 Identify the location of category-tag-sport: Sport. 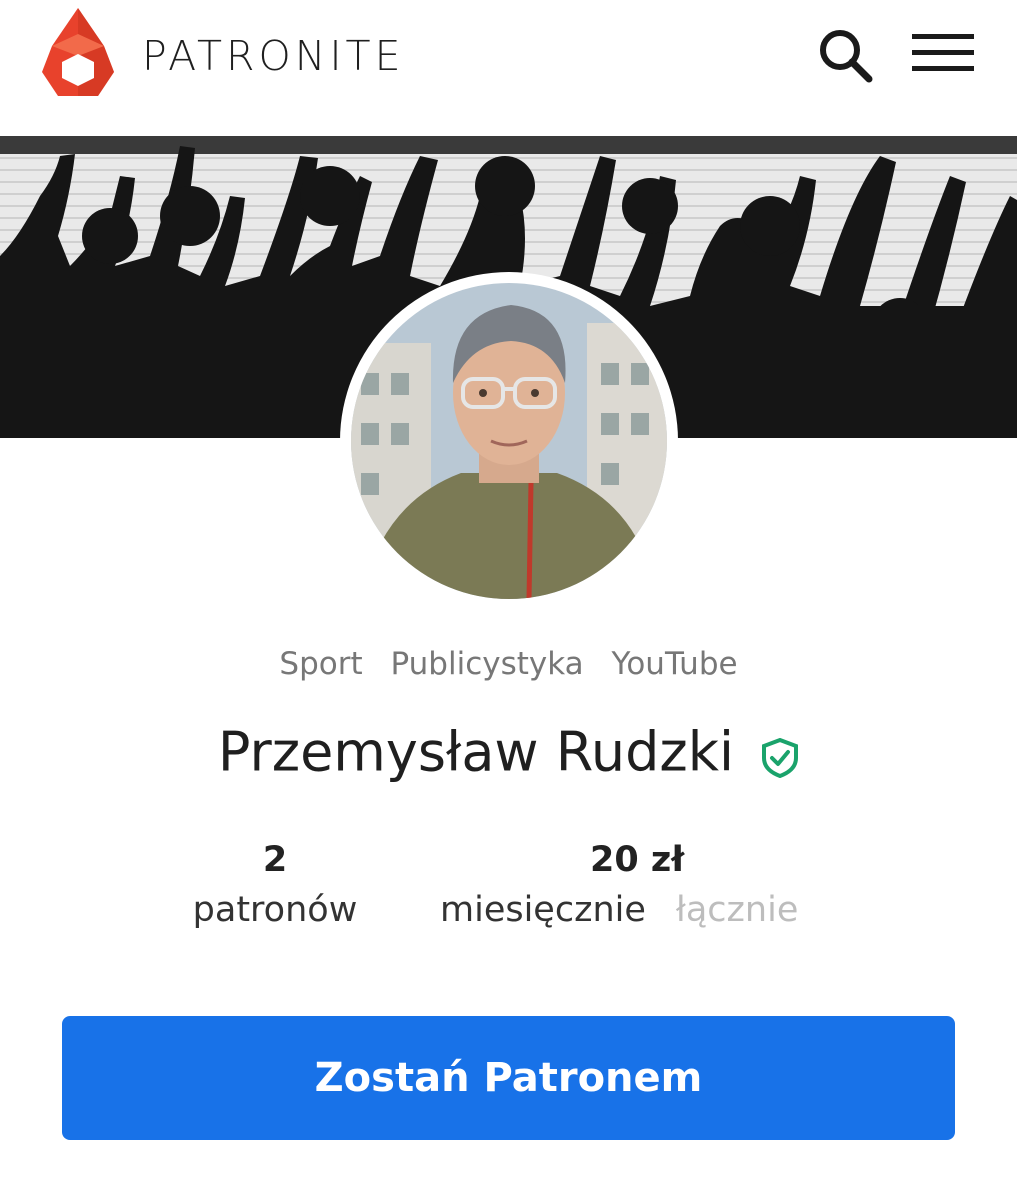
(320, 664).